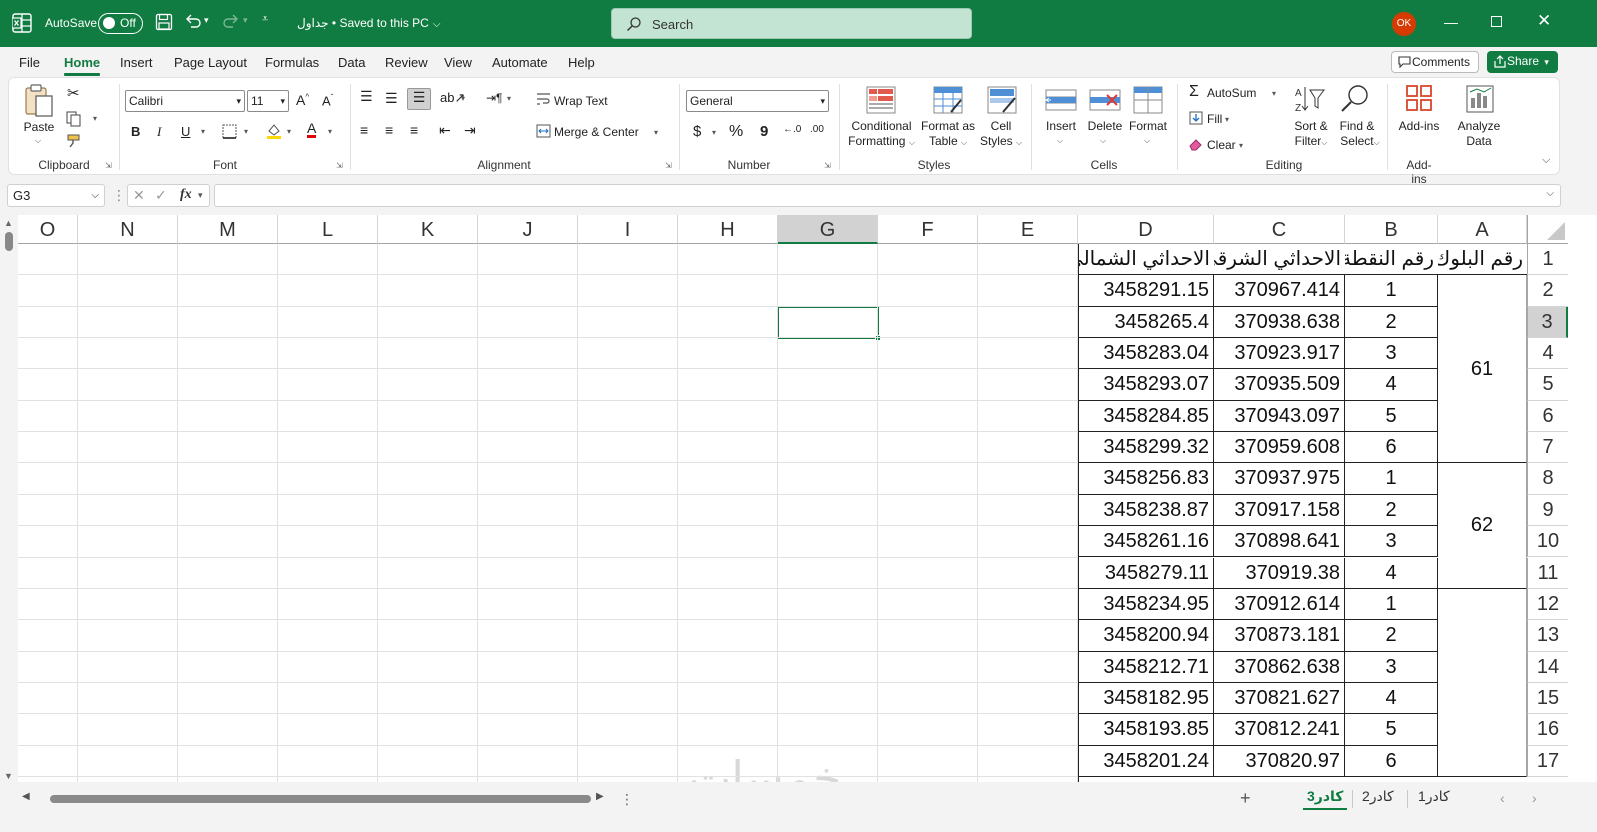  I want to click on align-top-icon: ☰, so click(366, 96).